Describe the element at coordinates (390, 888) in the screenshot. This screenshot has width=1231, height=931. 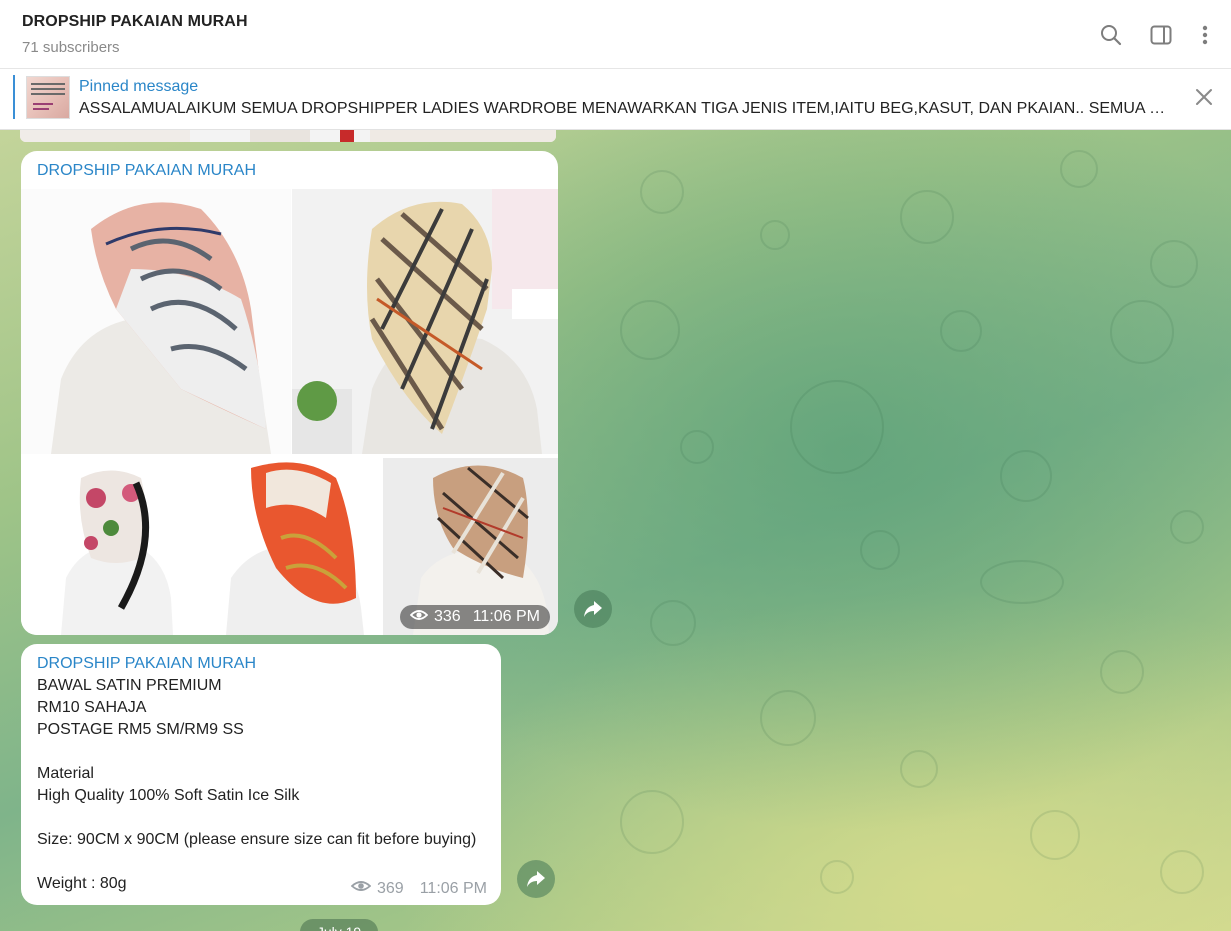
I see `view-count: 369` at that location.